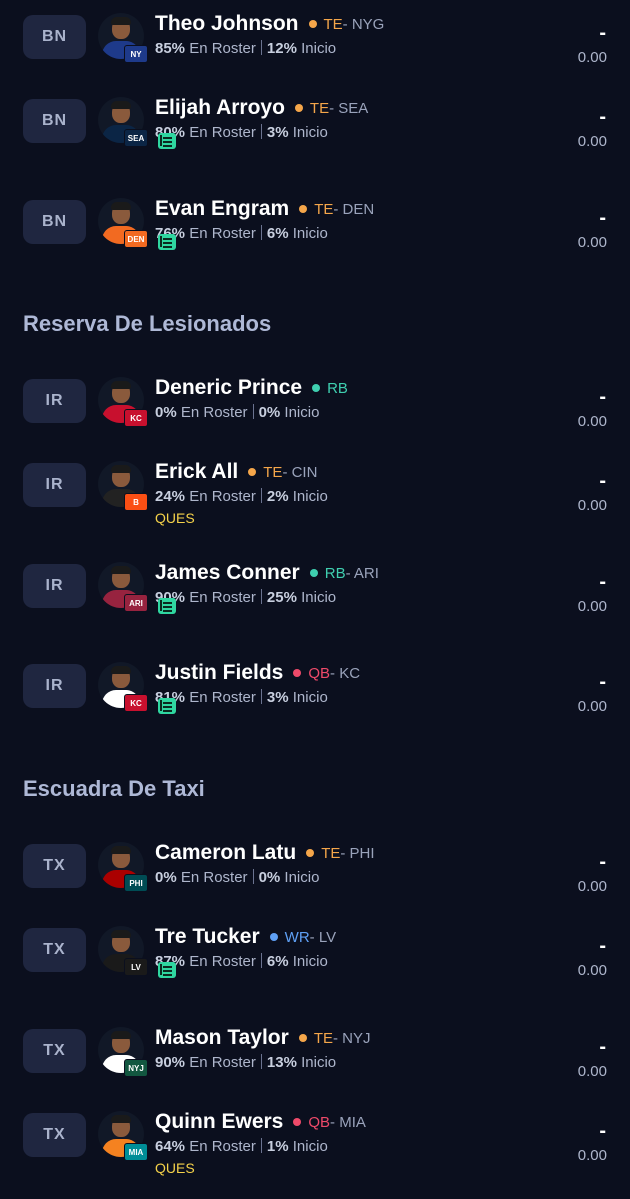 Image resolution: width=630 pixels, height=1199 pixels. What do you see at coordinates (349, 108) in the screenshot?
I see `player-team: - SEA` at bounding box center [349, 108].